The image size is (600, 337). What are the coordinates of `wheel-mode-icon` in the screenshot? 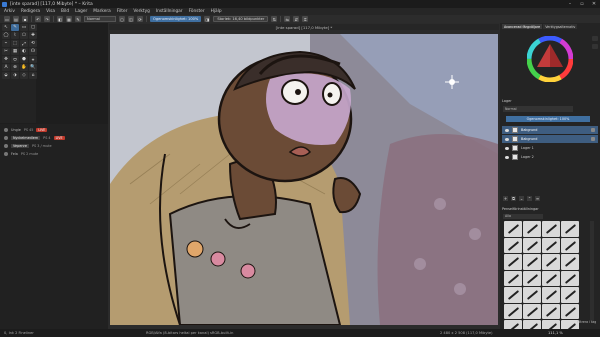 It's located at (595, 46).